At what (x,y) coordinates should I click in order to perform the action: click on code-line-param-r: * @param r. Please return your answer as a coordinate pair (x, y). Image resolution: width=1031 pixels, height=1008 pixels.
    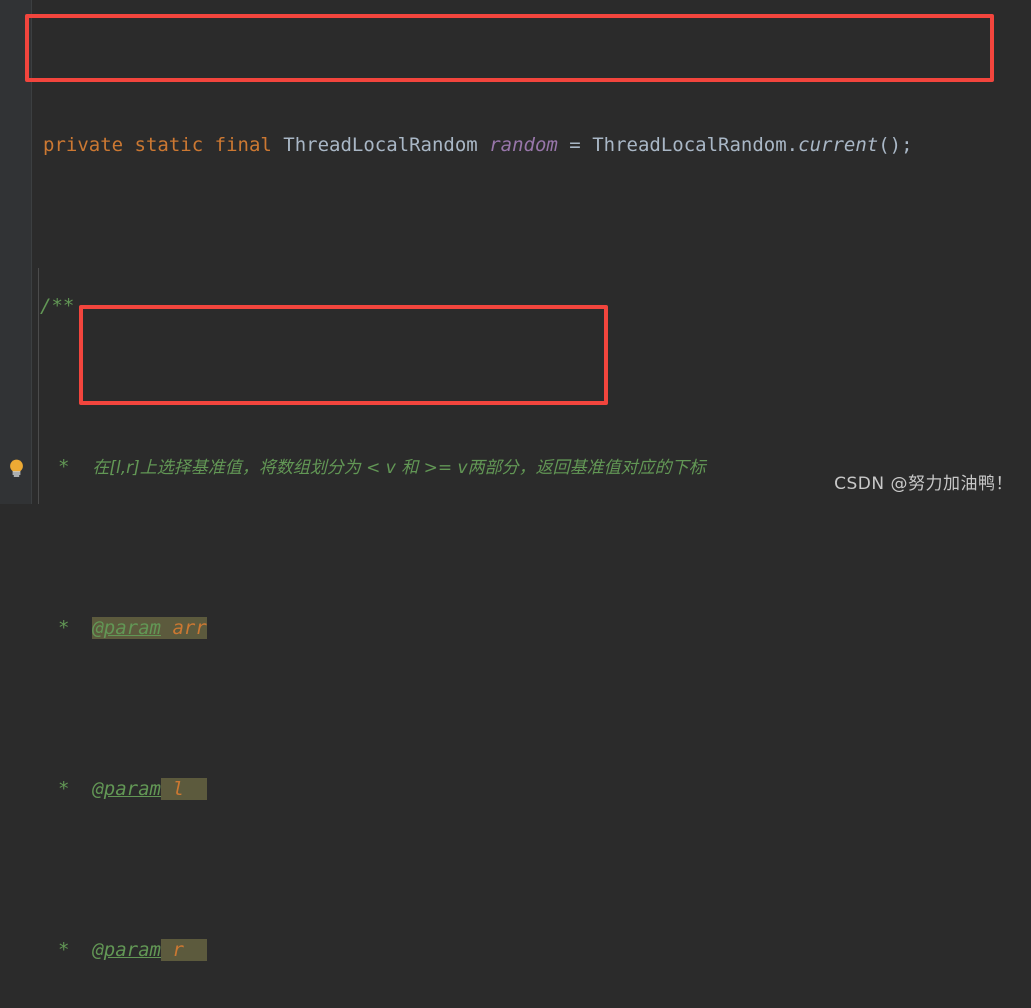
    Looking at the image, I should click on (515, 950).